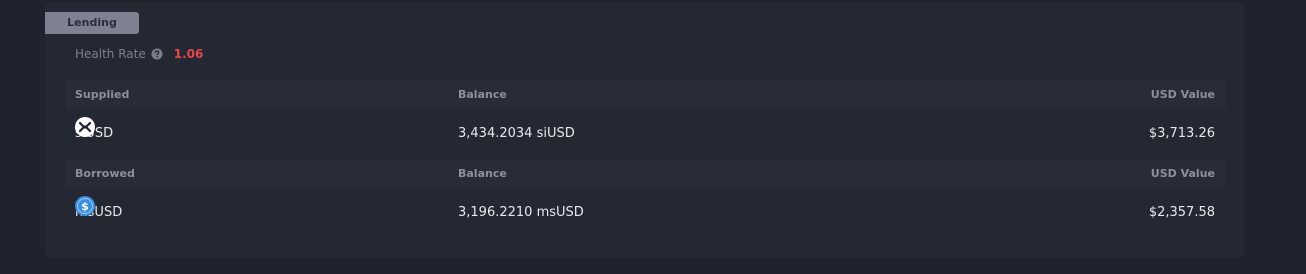 The width and height of the screenshot is (1306, 274). I want to click on msusd-token-icon: $, so click(85, 204).